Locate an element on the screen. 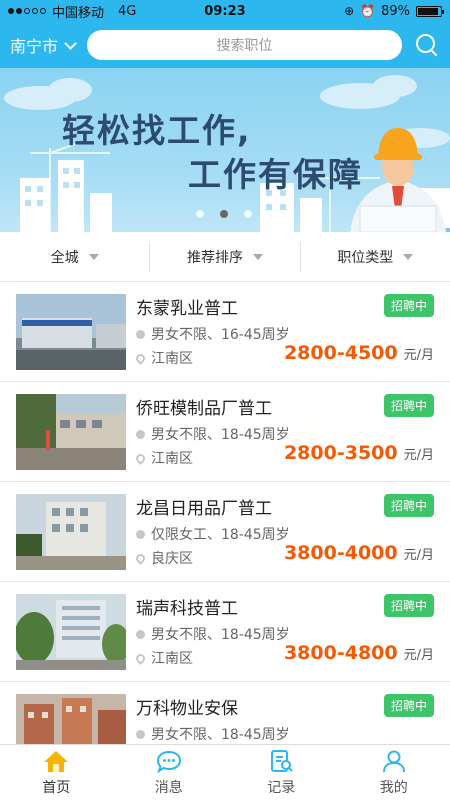 This screenshot has width=450, height=800. rotation-lock-icon: ⊕ is located at coordinates (349, 11).